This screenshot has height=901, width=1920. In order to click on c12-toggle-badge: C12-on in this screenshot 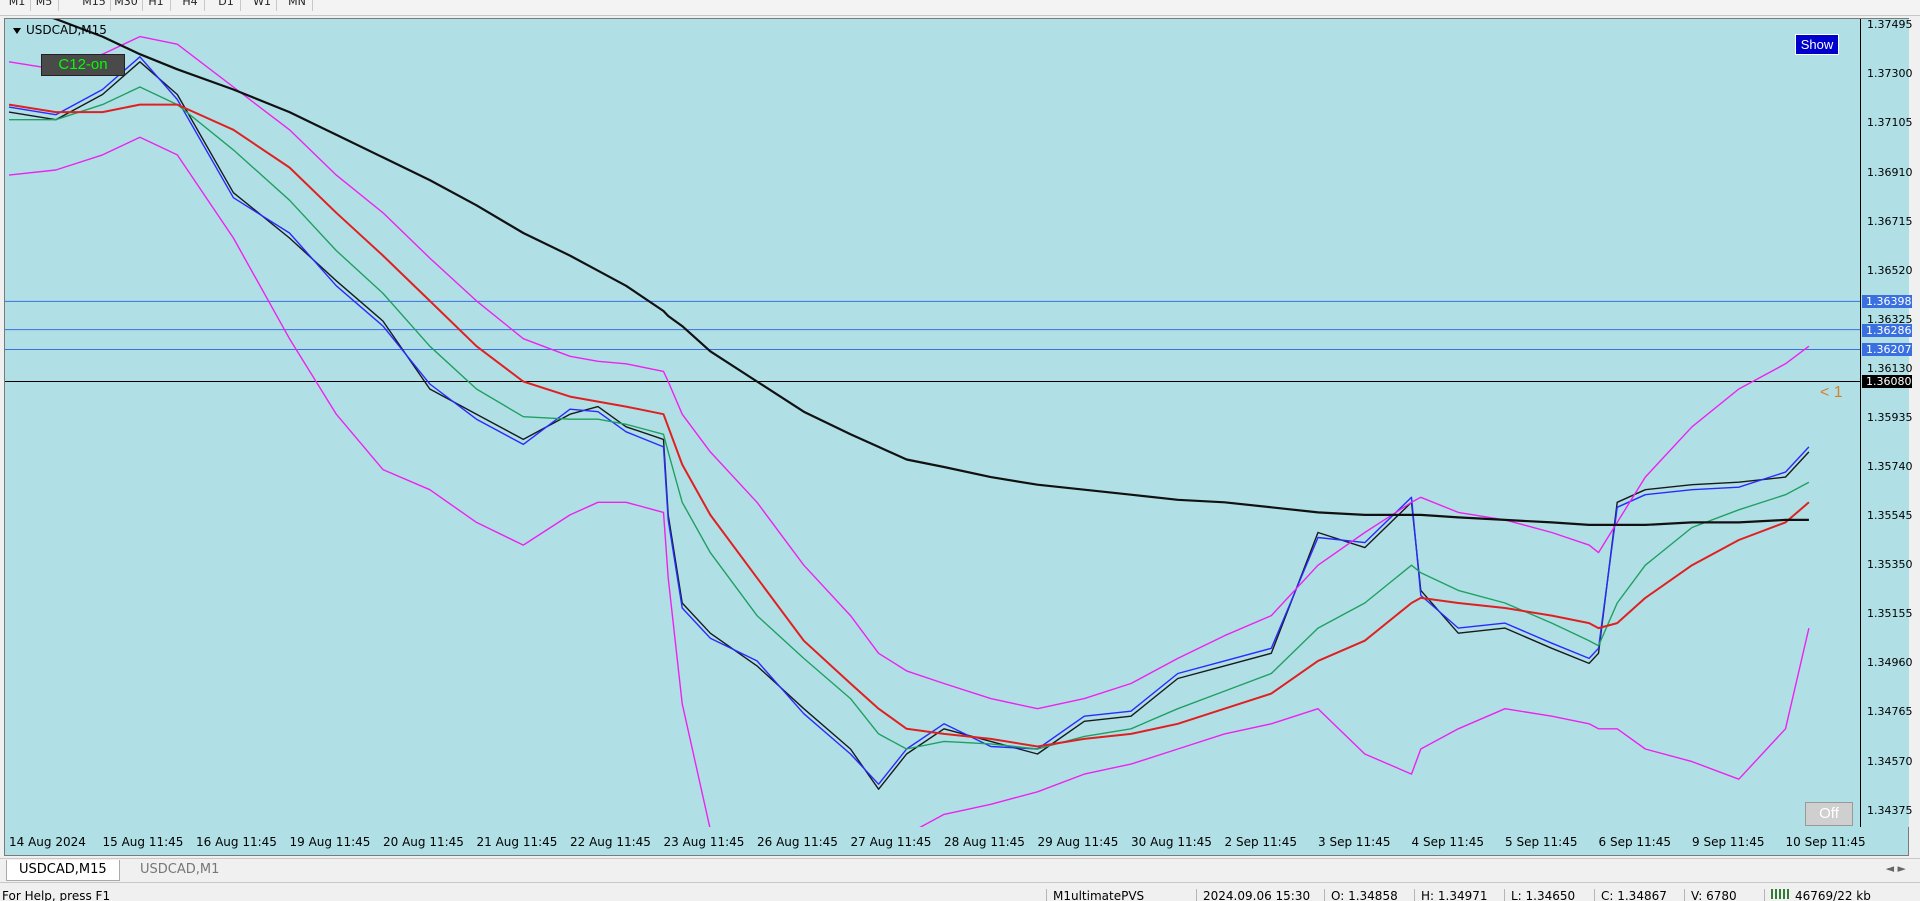, I will do `click(83, 65)`.